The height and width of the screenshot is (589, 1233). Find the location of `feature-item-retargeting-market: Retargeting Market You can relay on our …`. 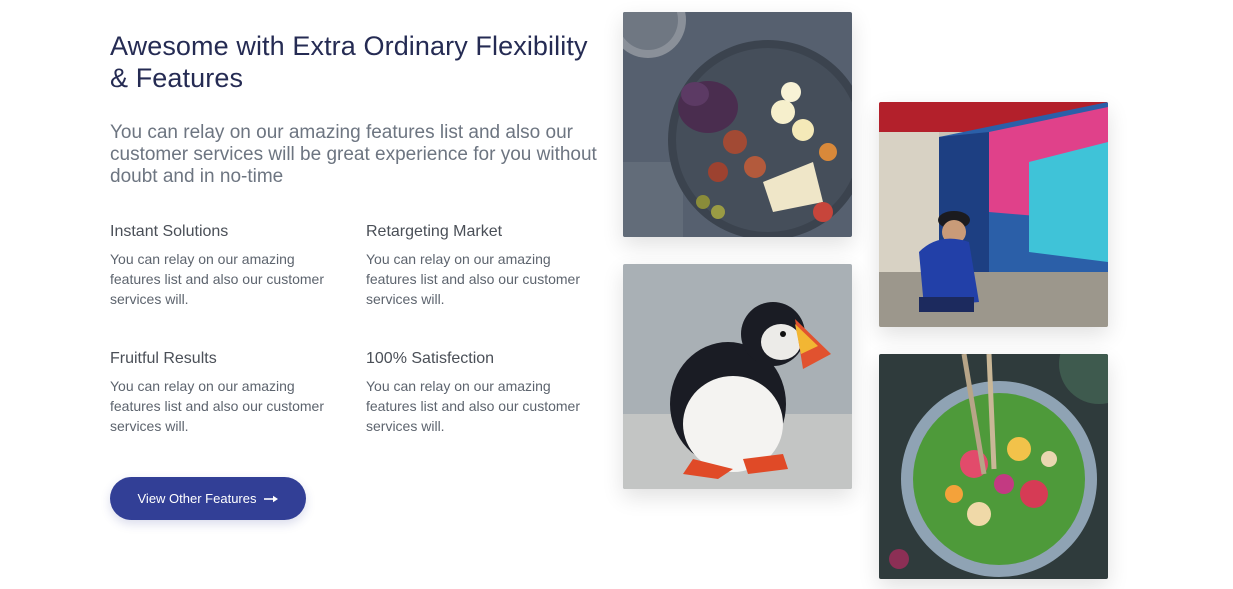

feature-item-retargeting-market: Retargeting Market You can relay on our … is located at coordinates (482, 265).